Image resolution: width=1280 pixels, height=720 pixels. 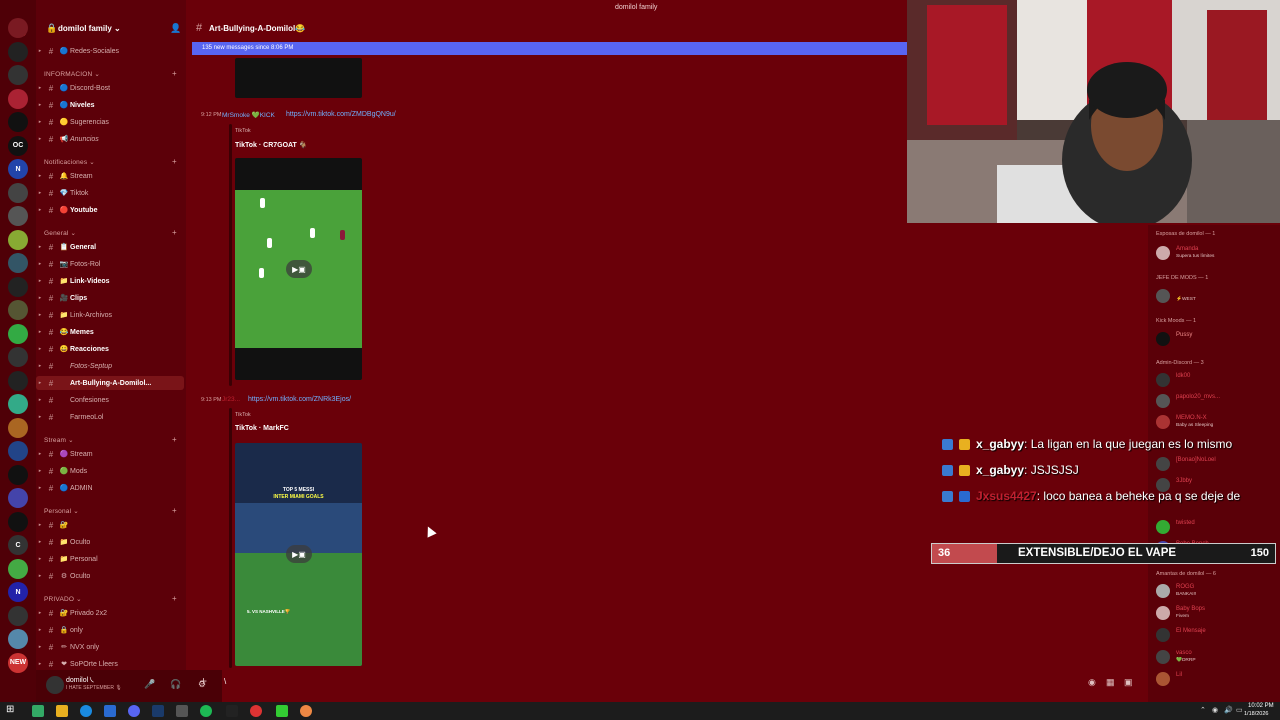 What do you see at coordinates (149, 684) in the screenshot?
I see `mute-icon: 🎤` at bounding box center [149, 684].